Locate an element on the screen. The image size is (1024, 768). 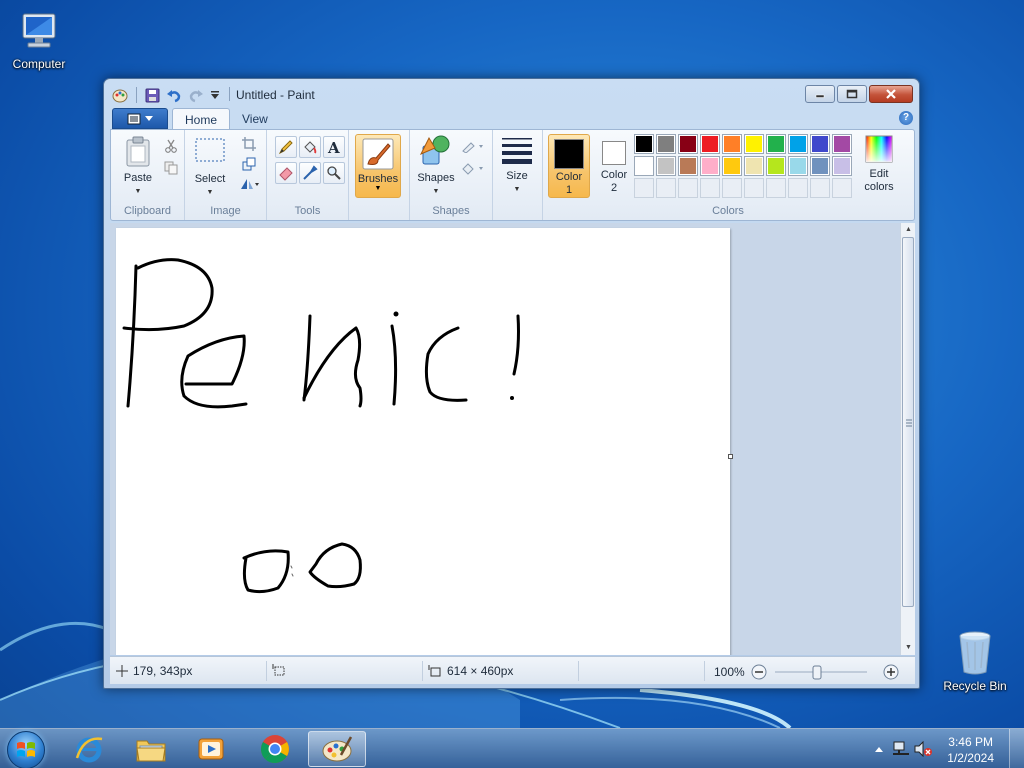
resize-button is located at coordinates (249, 164).